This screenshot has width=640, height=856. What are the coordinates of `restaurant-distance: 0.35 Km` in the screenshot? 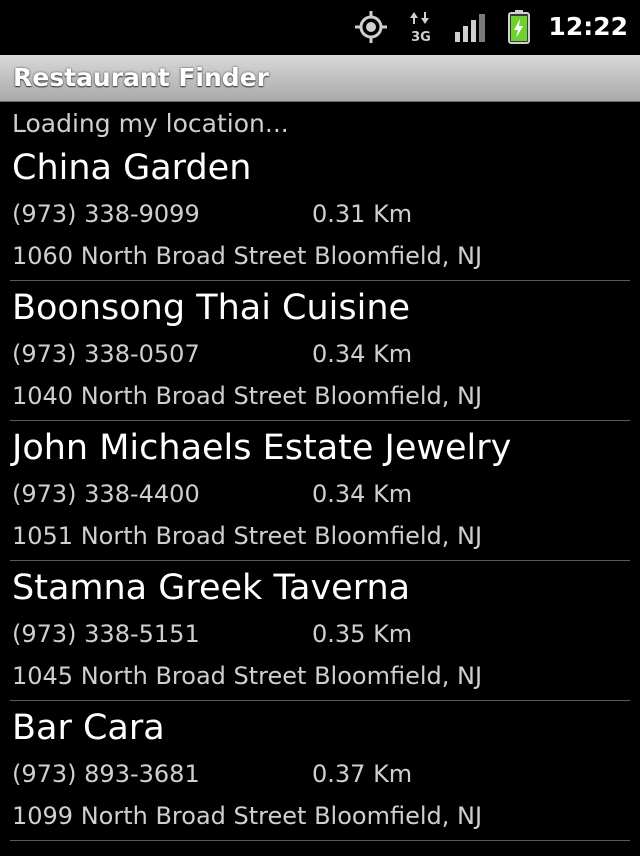 It's located at (362, 634).